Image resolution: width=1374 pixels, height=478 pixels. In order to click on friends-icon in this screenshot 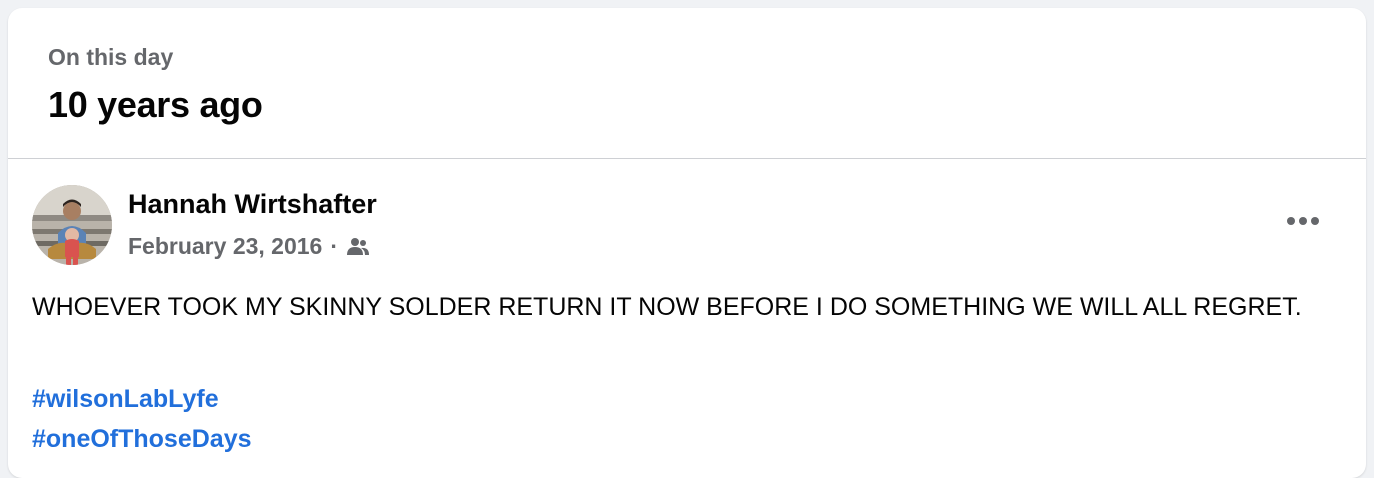, I will do `click(358, 247)`.